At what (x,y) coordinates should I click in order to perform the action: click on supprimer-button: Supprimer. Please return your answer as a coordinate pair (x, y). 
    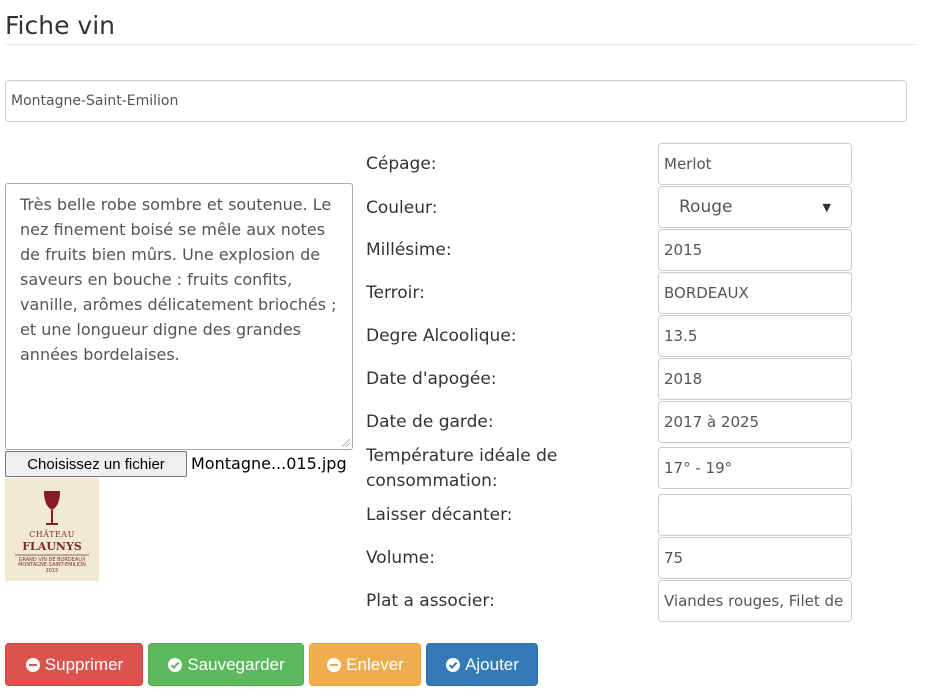
    Looking at the image, I should click on (74, 664).